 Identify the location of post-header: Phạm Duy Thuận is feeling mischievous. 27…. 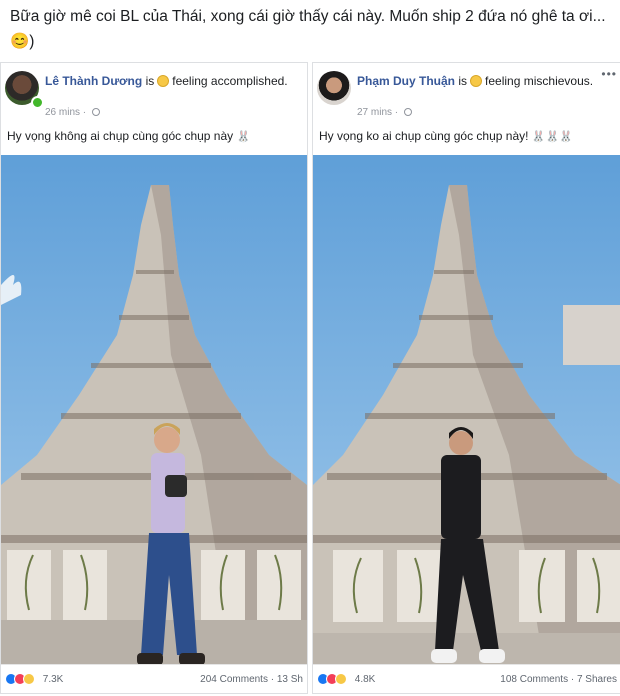
(467, 93).